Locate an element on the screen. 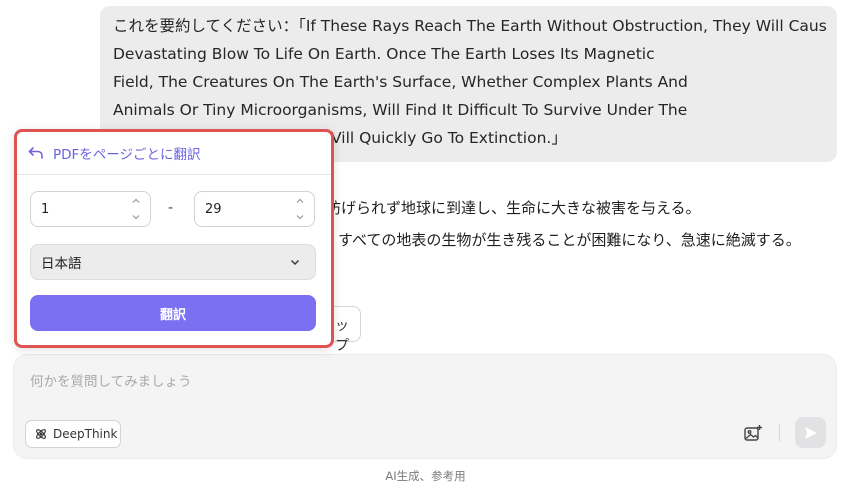  language-value: 日本語 is located at coordinates (61, 264).